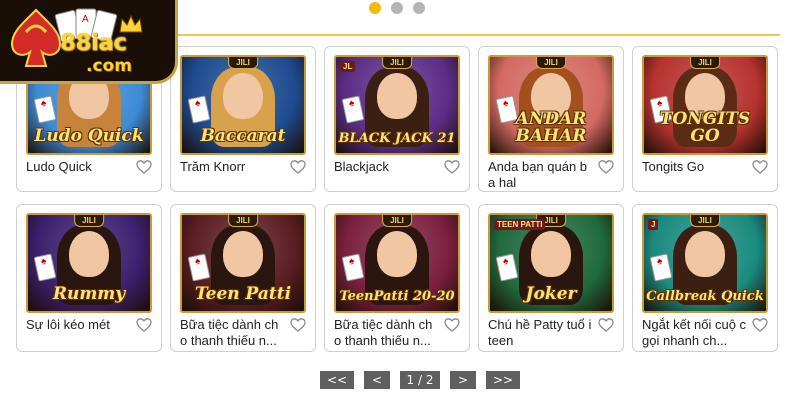 The height and width of the screenshot is (400, 800). I want to click on brand-domain: .com, so click(109, 66).